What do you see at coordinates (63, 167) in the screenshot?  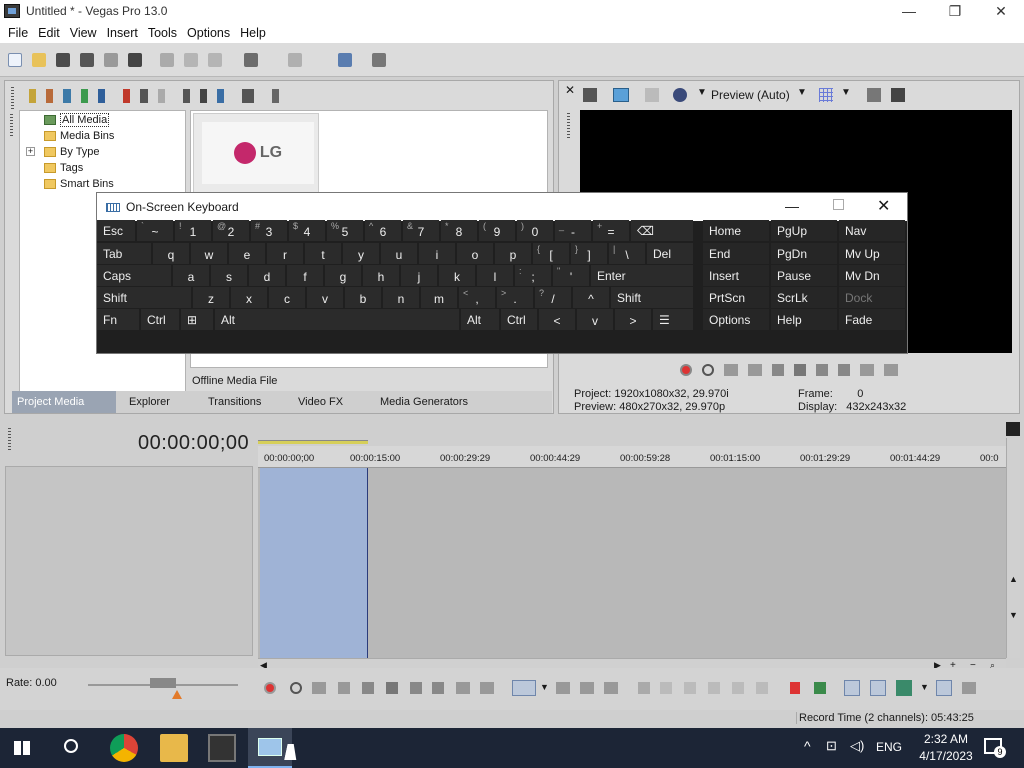 I see `tree-item-tags: Tags` at bounding box center [63, 167].